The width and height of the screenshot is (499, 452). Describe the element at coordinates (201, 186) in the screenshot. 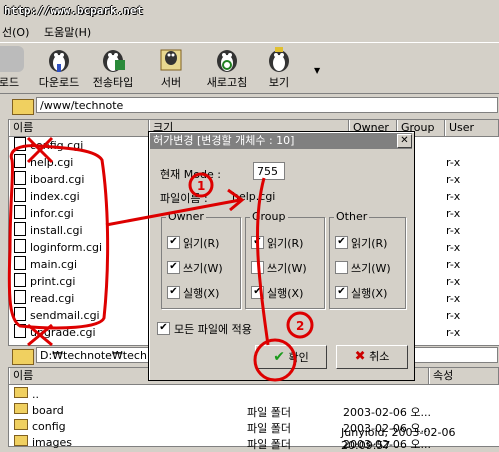

I see `step-1-number: 1` at that location.